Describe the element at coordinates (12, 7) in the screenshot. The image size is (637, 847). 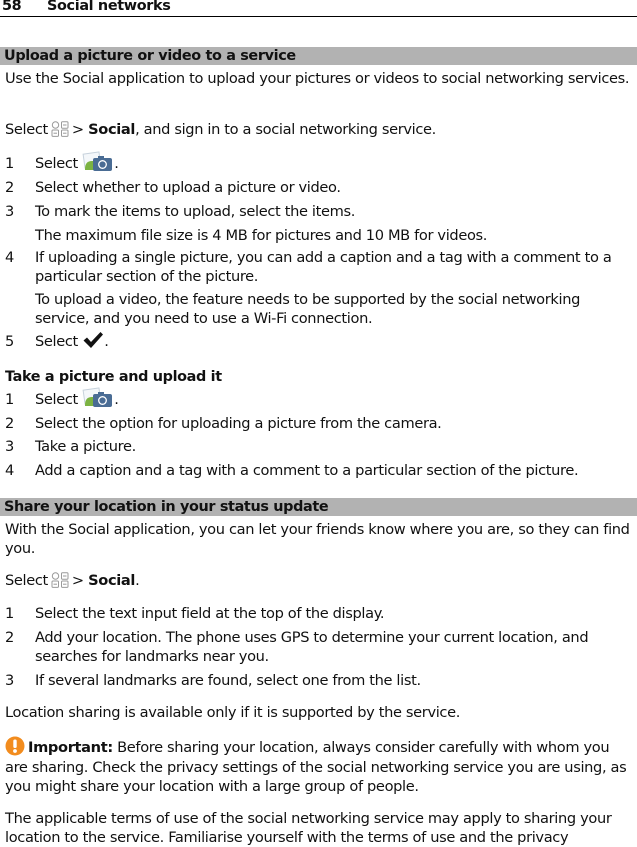
I see `page-number: 58` at that location.